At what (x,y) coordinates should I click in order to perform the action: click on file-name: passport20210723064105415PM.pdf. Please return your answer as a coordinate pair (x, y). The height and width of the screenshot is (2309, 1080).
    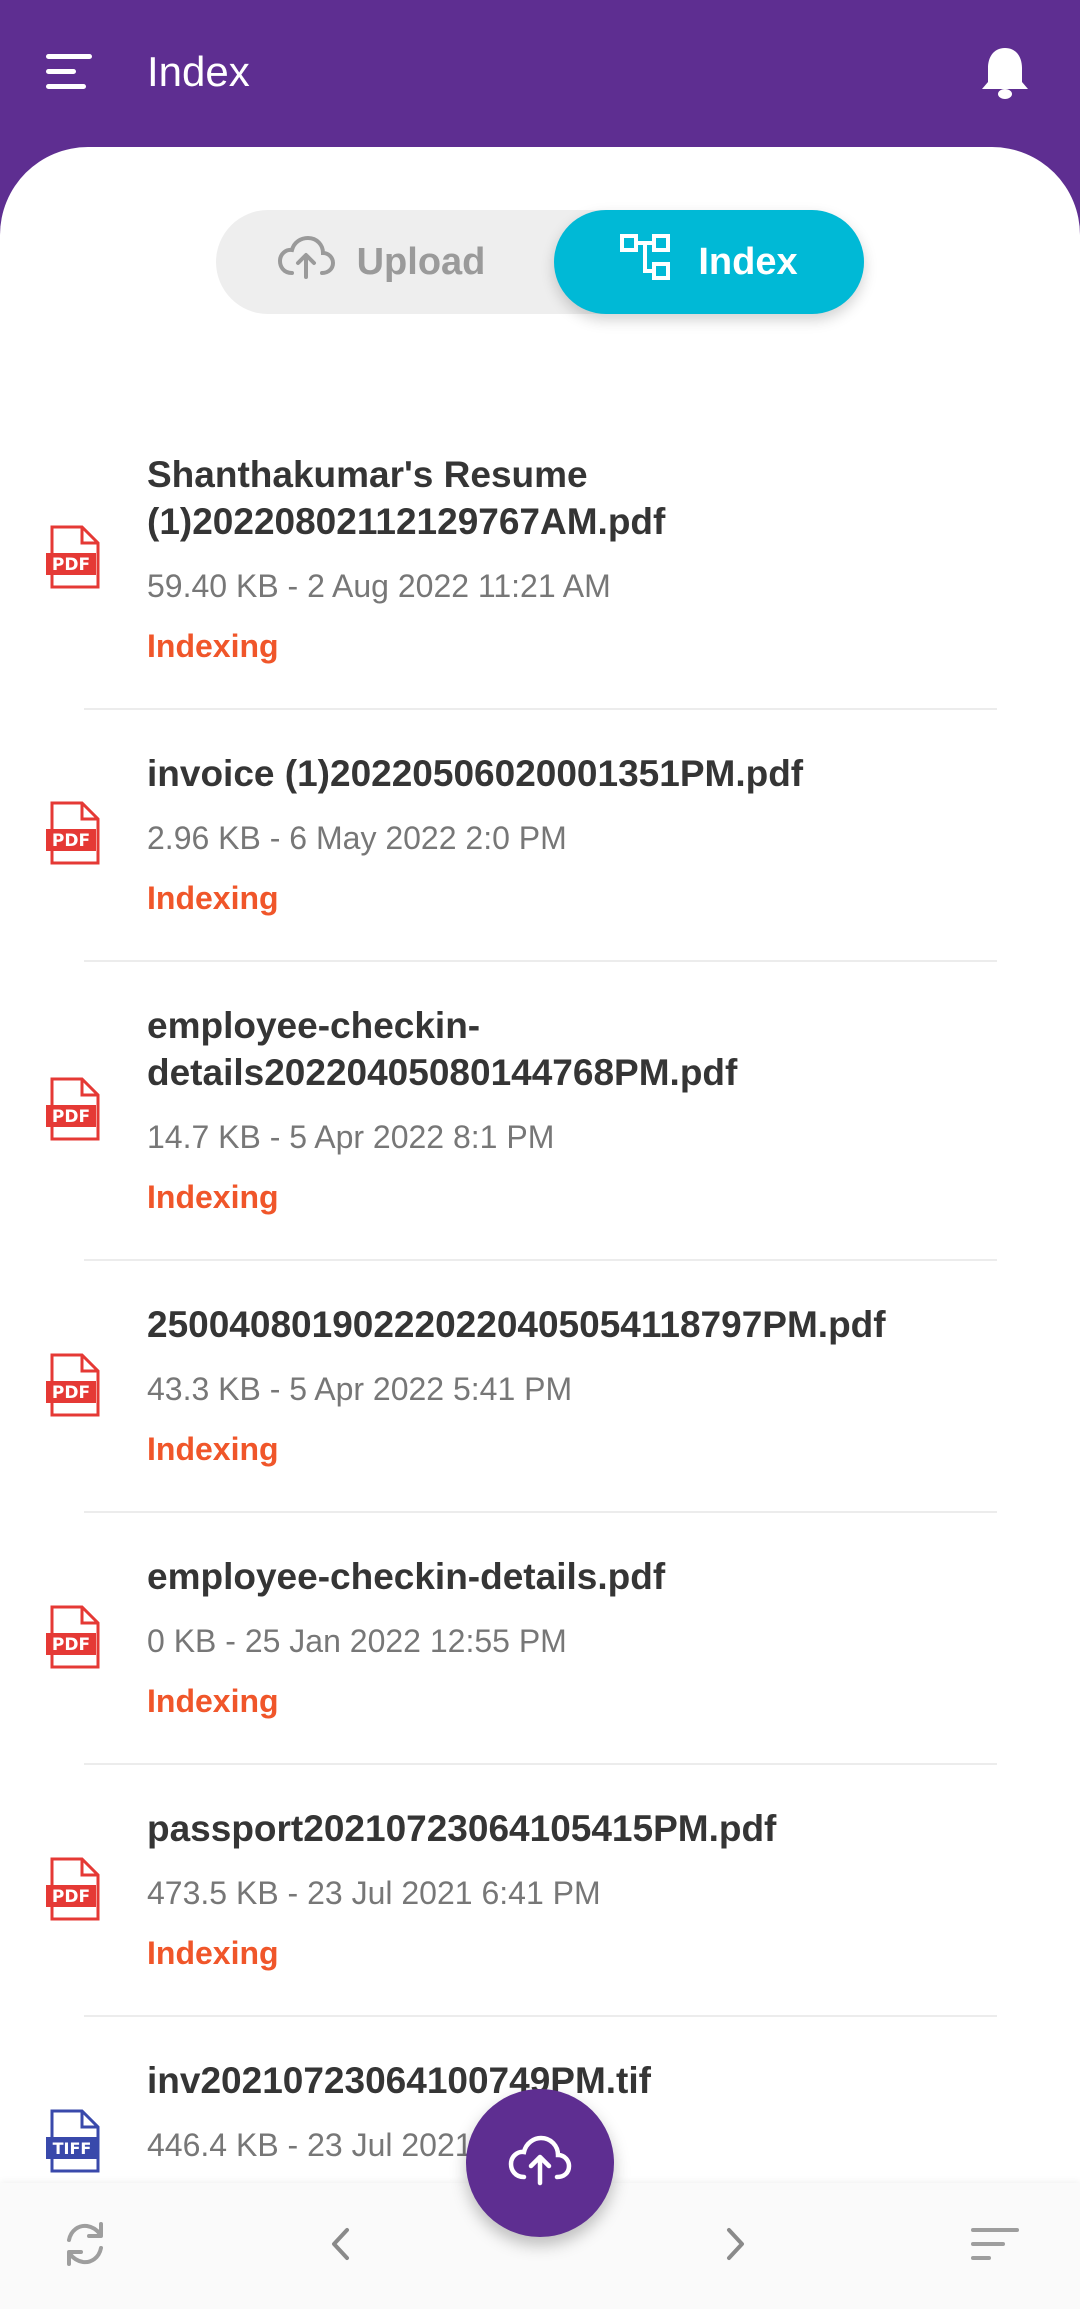
    Looking at the image, I should click on (462, 1828).